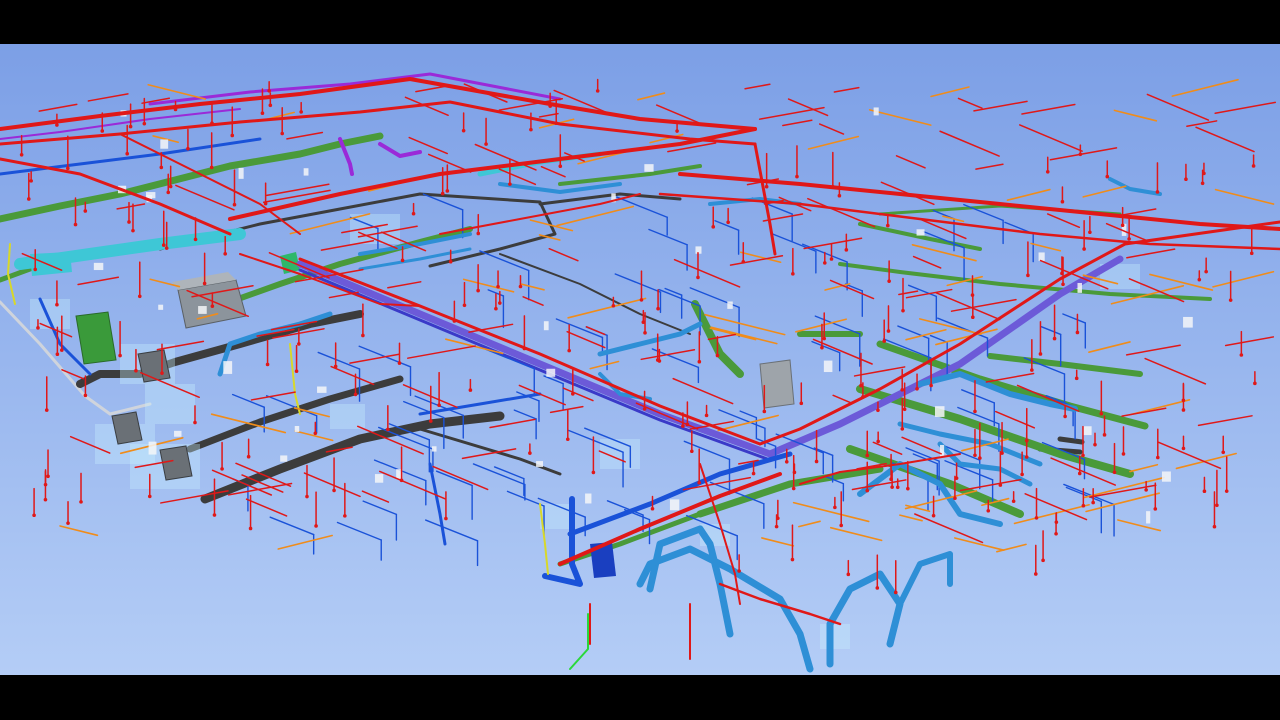 The height and width of the screenshot is (720, 1280). Describe the element at coordinates (780, 604) in the screenshot. I see `sprinkler-main` at that location.